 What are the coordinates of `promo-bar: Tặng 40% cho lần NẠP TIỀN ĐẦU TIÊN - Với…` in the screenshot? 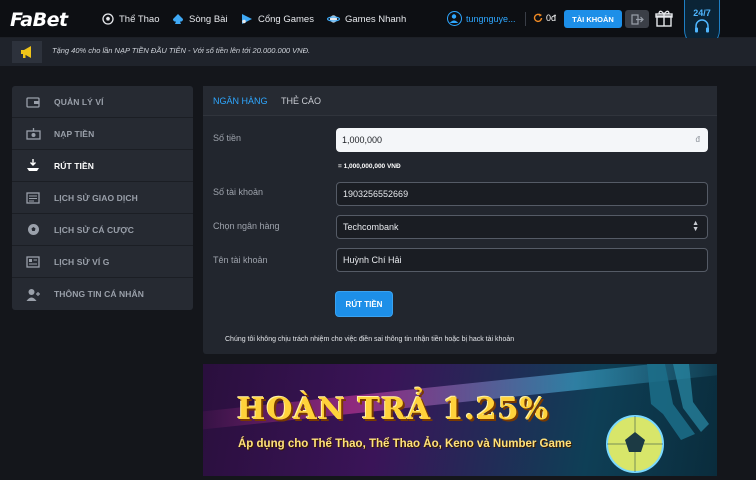 It's located at (378, 52).